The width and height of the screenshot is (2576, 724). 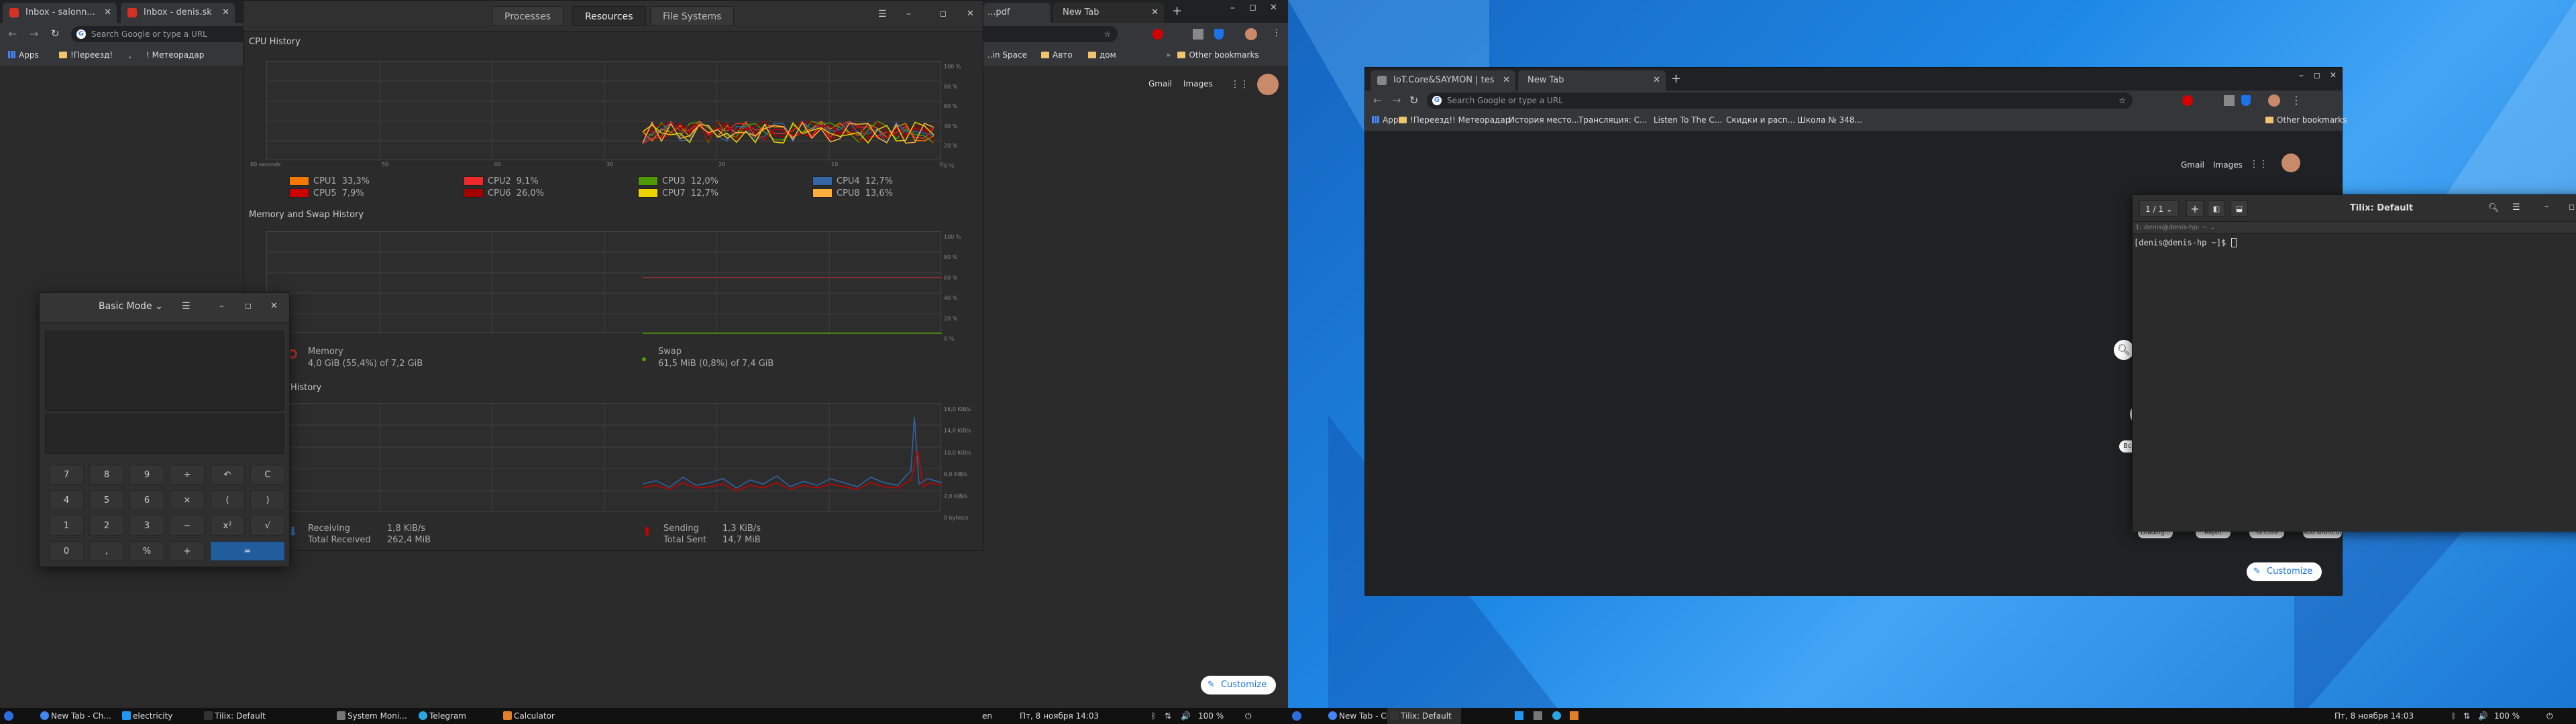 What do you see at coordinates (106, 475) in the screenshot?
I see `calc-key: 8` at bounding box center [106, 475].